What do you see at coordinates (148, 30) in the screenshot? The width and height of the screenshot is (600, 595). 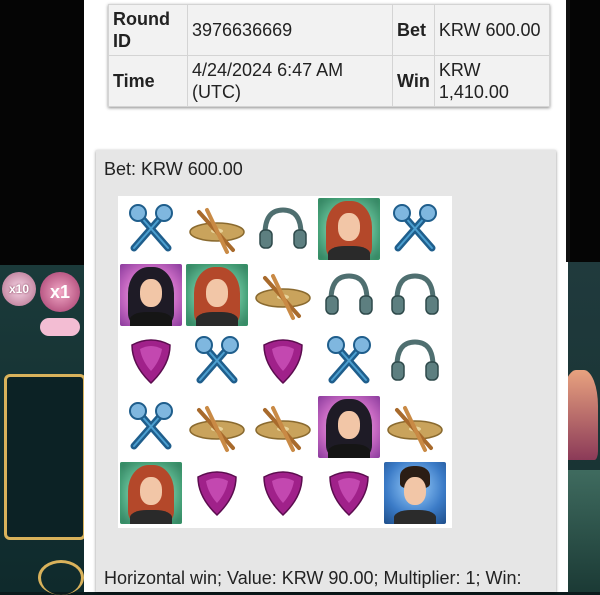 I see `round-id-label: Round ID` at bounding box center [148, 30].